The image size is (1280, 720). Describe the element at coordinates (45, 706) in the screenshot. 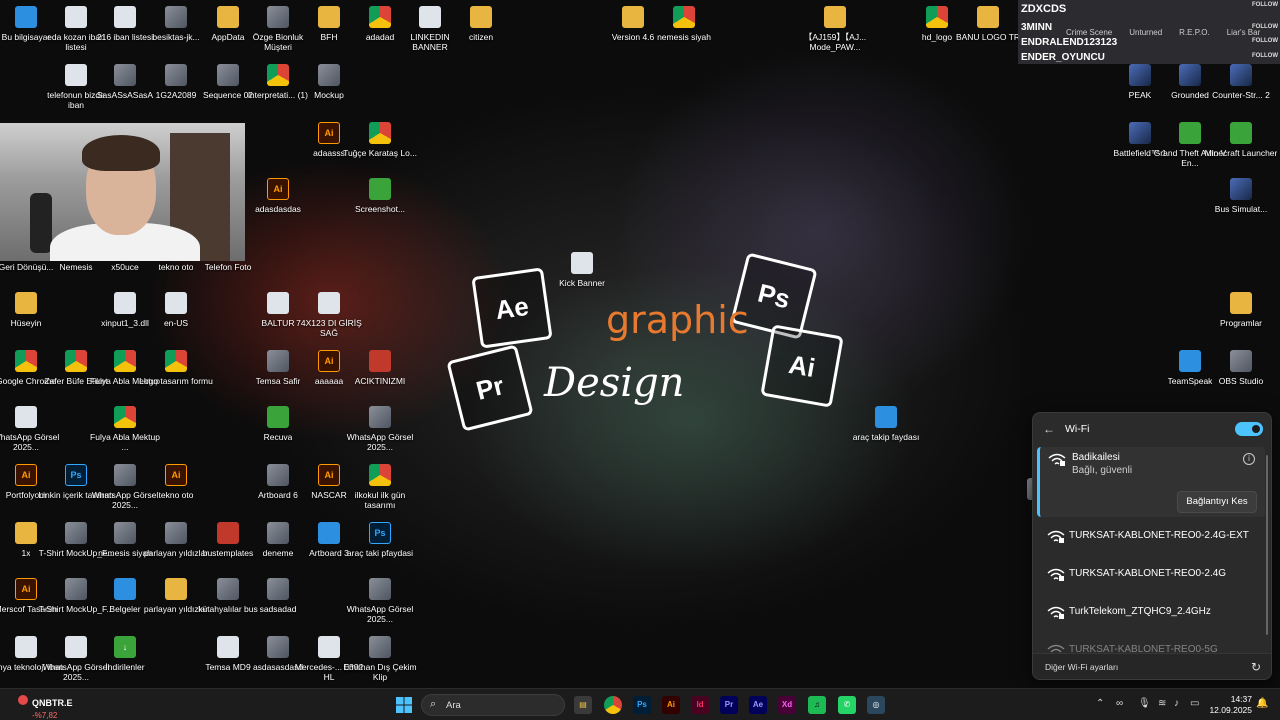

I see `stock-widget: QNBTR.E -%7,82` at that location.